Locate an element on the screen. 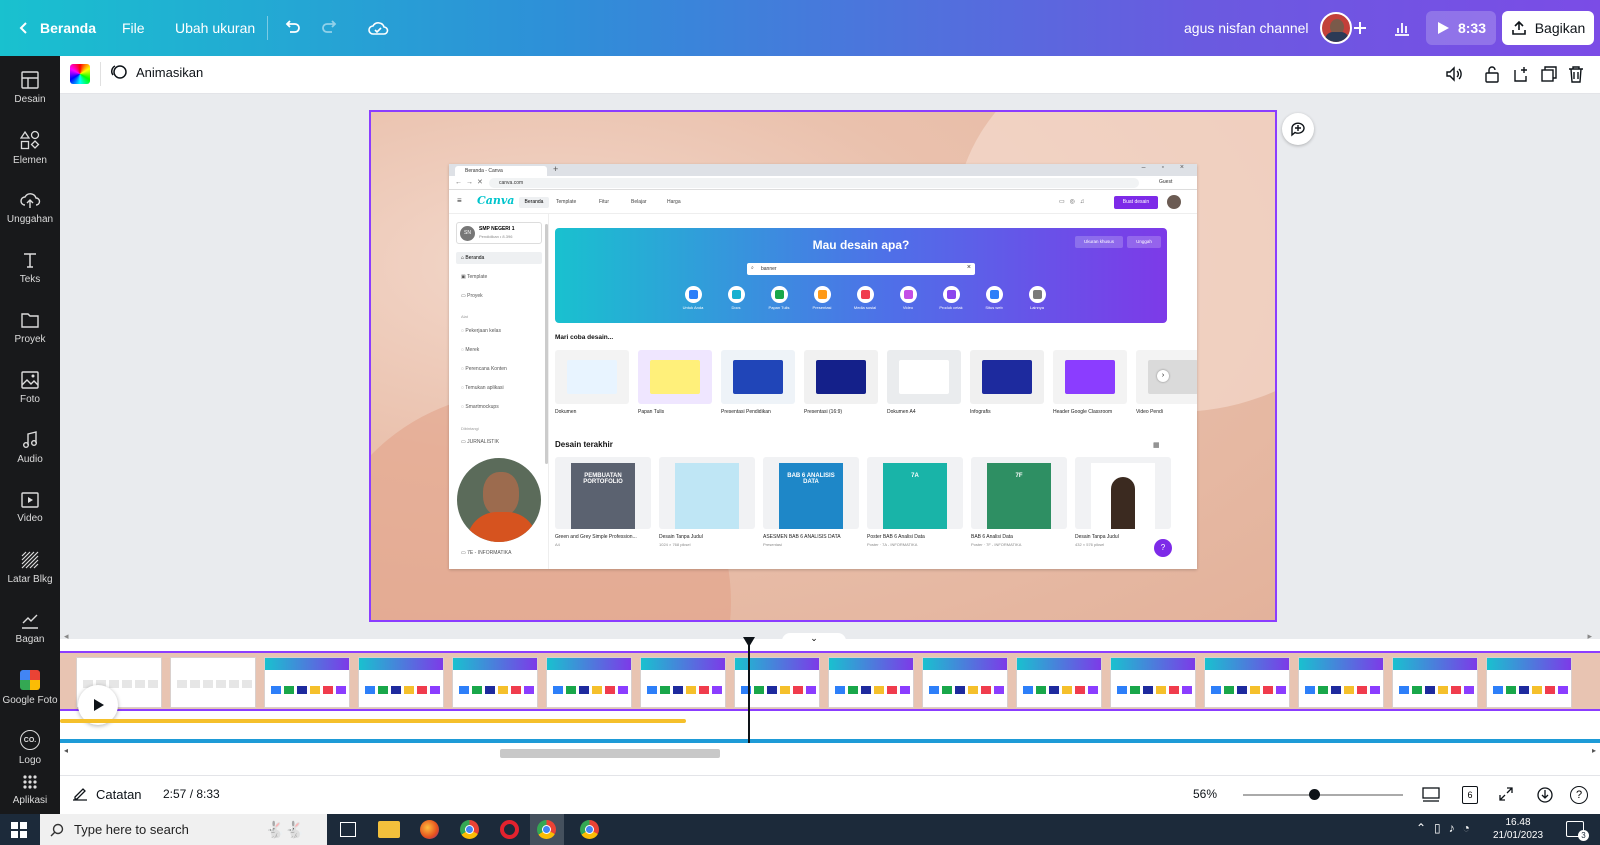 The height and width of the screenshot is (845, 1600). home-link: Beranda is located at coordinates (68, 28).